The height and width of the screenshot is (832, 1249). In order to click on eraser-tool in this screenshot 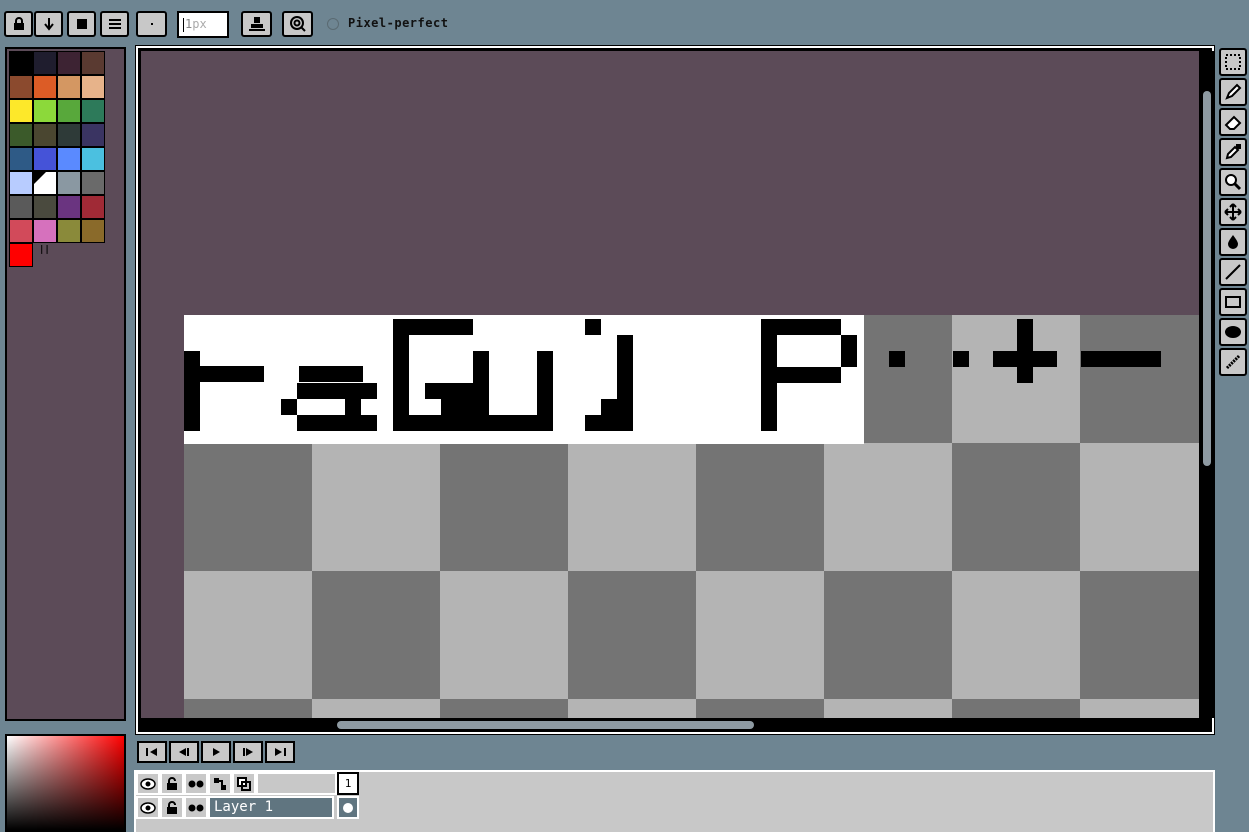, I will do `click(1233, 122)`.